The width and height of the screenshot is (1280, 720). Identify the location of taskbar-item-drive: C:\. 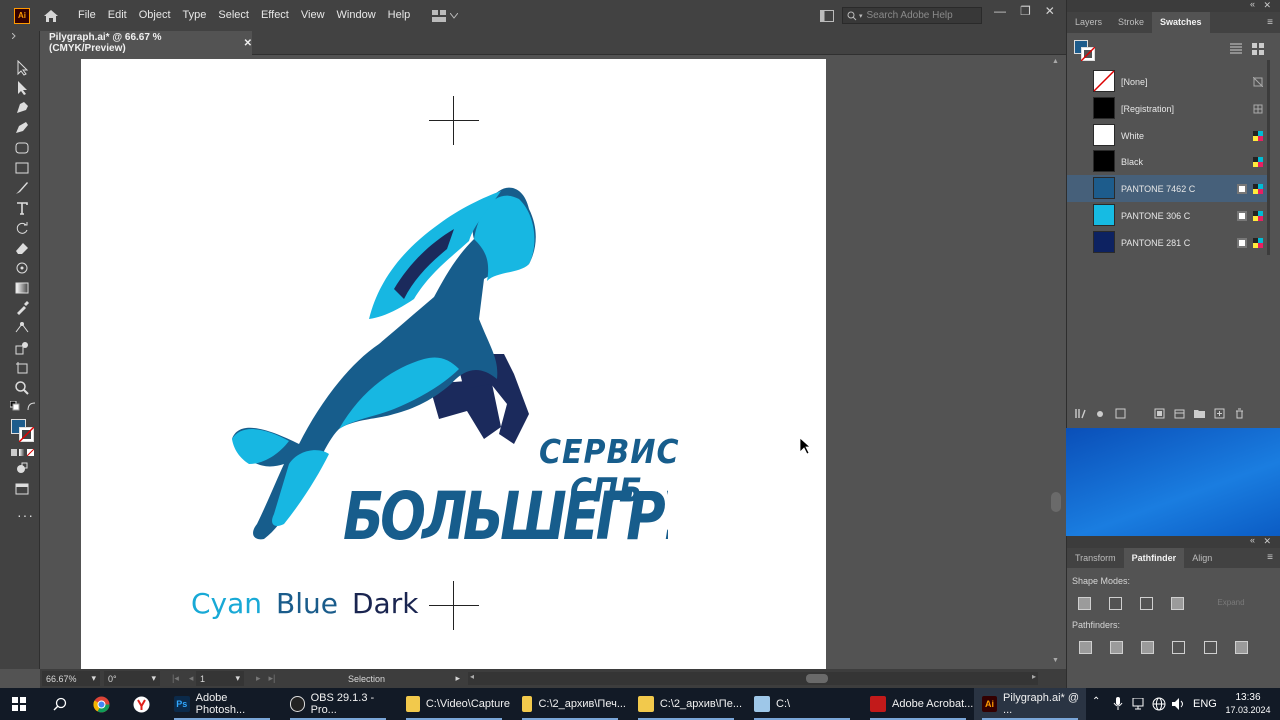
(802, 704).